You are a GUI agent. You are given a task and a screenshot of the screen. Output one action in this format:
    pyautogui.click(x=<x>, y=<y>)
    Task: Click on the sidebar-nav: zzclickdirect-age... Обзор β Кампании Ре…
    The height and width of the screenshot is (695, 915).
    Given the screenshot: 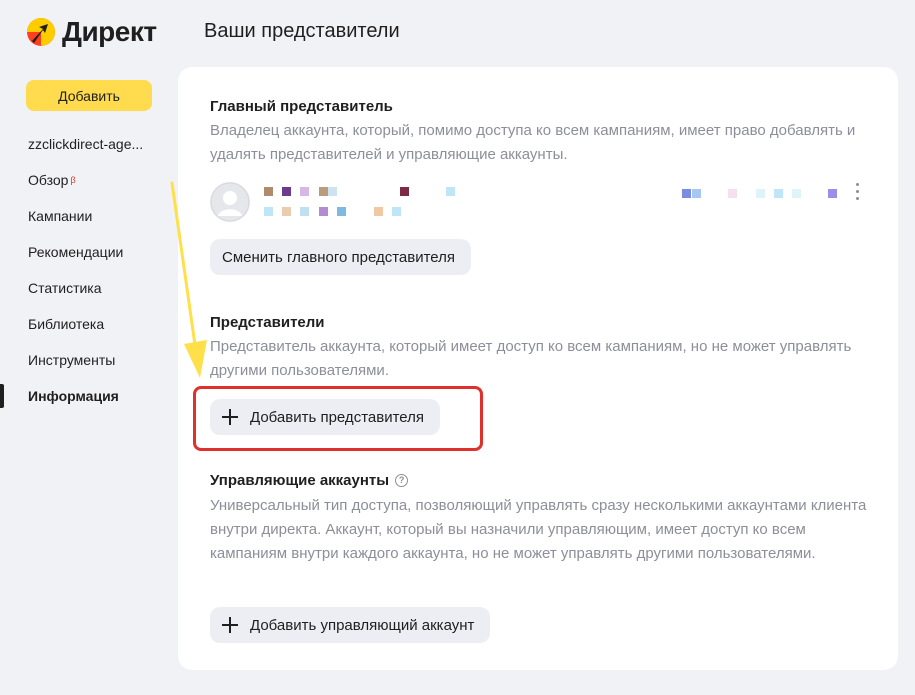 What is the action you would take?
    pyautogui.click(x=80, y=270)
    